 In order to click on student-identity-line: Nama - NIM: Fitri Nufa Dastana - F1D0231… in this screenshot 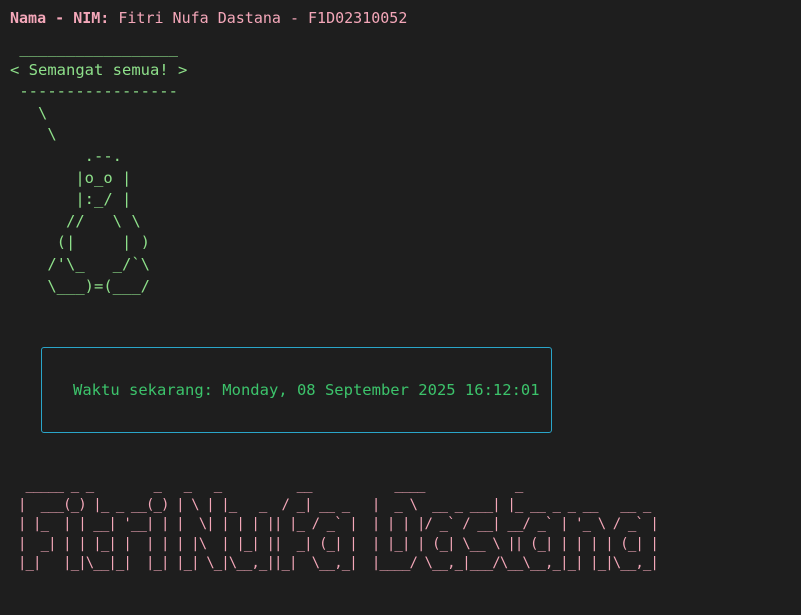, I will do `click(208, 18)`.